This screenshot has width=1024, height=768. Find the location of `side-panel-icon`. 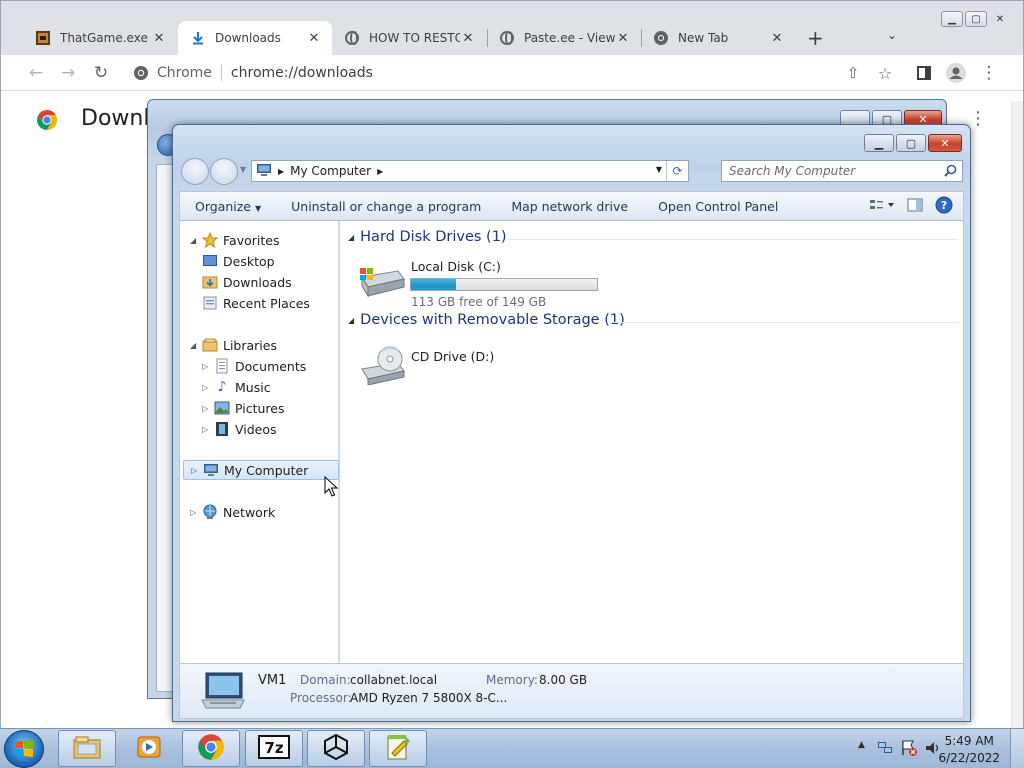

side-panel-icon is located at coordinates (924, 73).